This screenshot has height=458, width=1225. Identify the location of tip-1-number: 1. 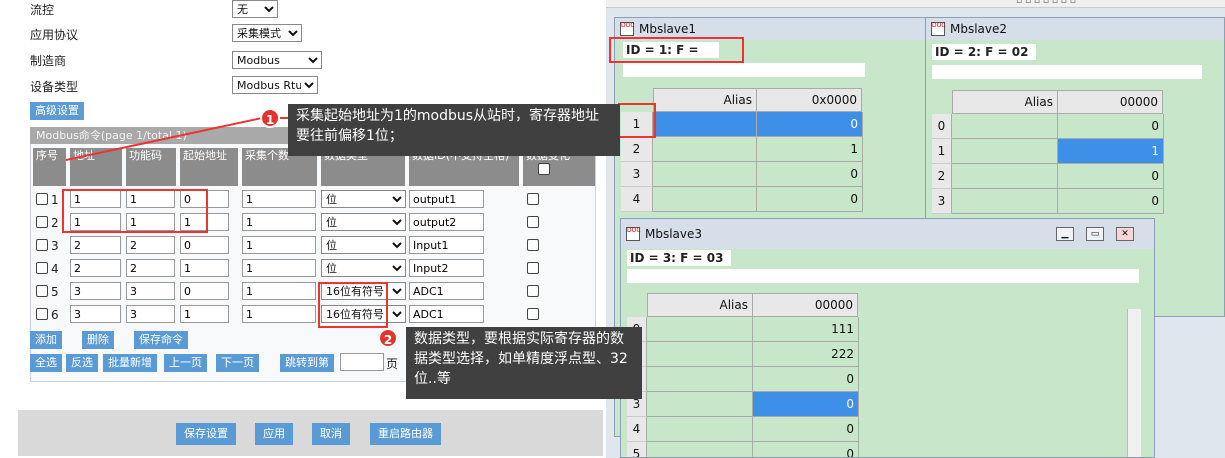
(270, 118).